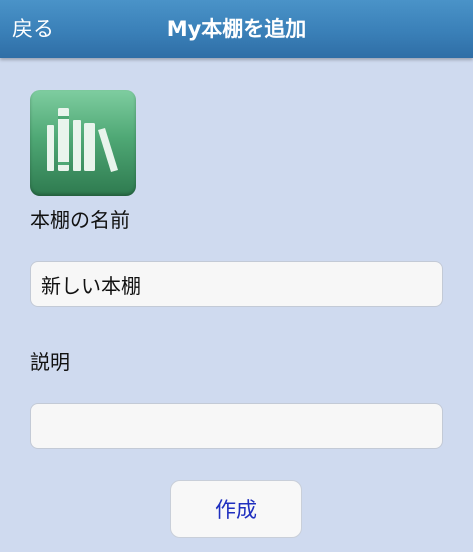 The height and width of the screenshot is (552, 473). I want to click on description-label: 説明, so click(50, 362).